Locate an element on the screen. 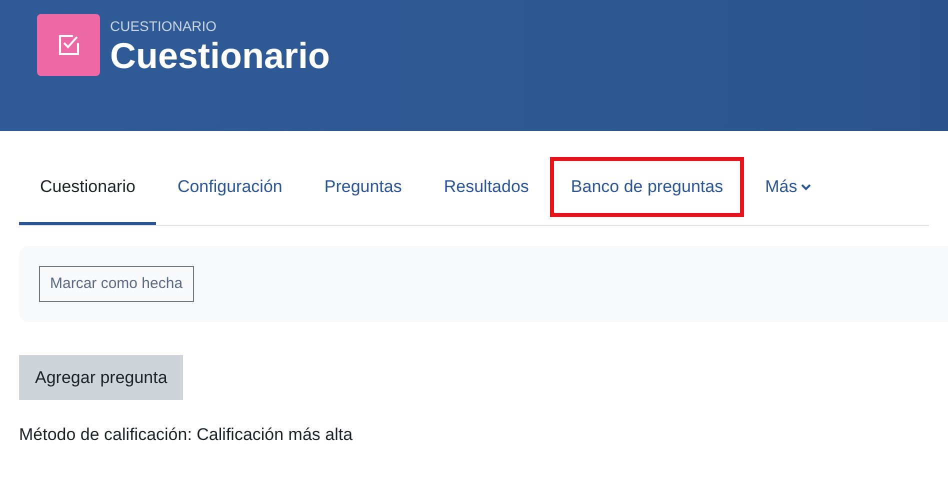 The height and width of the screenshot is (487, 948). more-menu-tab: Más is located at coordinates (788, 186).